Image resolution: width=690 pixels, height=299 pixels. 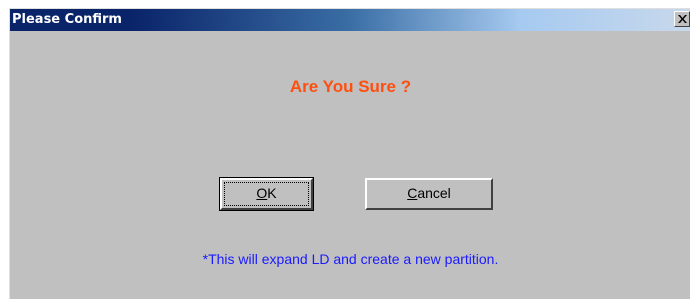 I want to click on cancel-label-rest: ancel, so click(x=434, y=193).